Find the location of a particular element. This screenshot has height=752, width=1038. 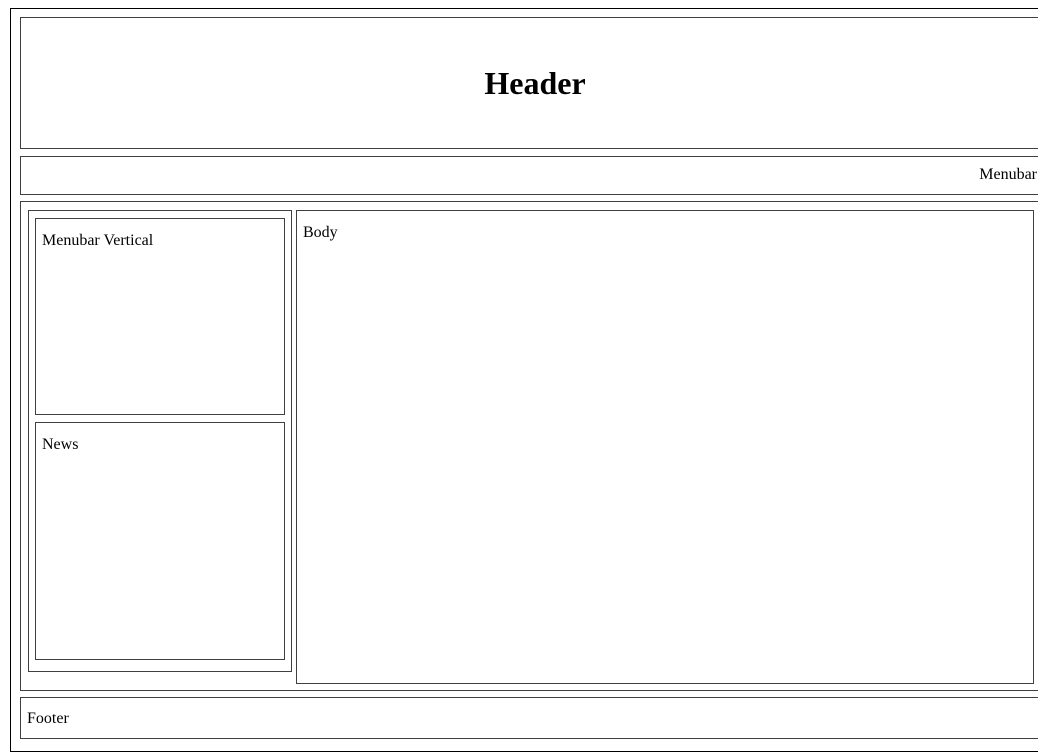

footer-label: Footer is located at coordinates (48, 718).